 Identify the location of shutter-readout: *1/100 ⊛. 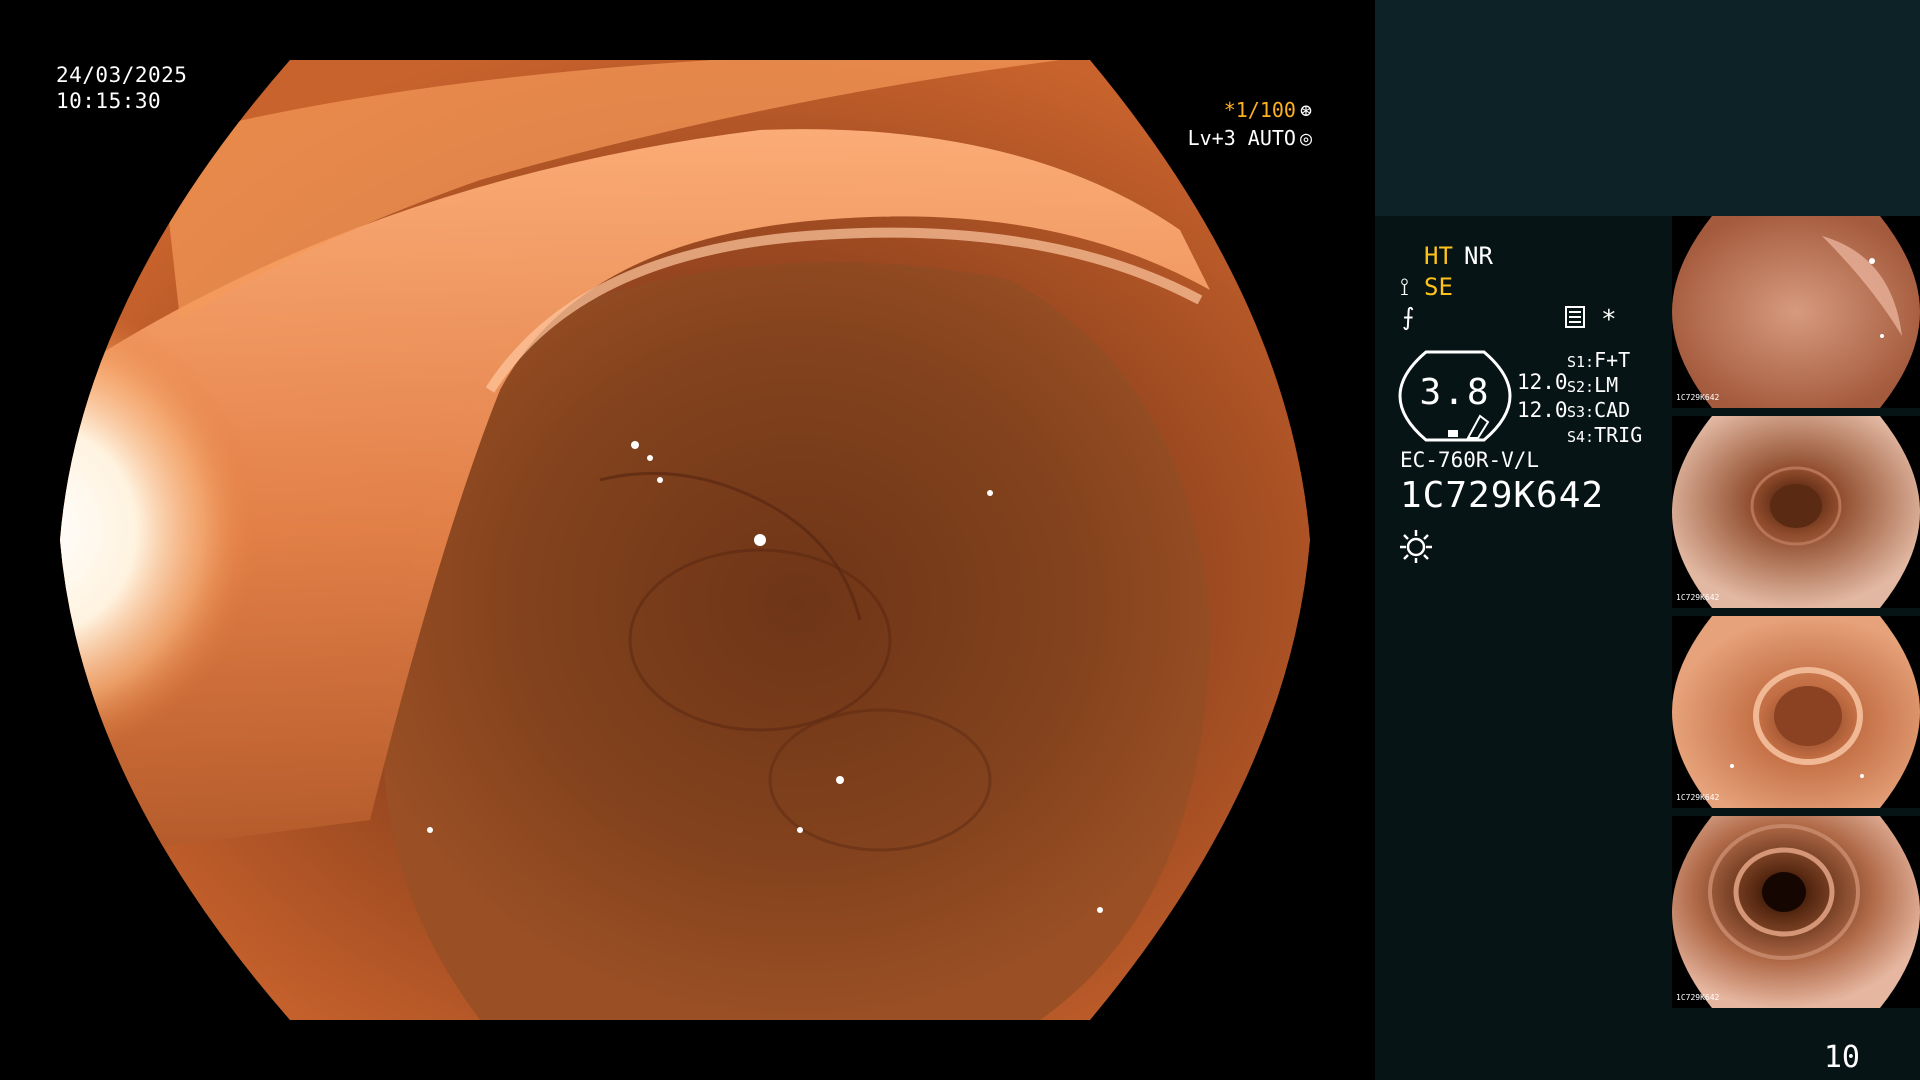
(1268, 110).